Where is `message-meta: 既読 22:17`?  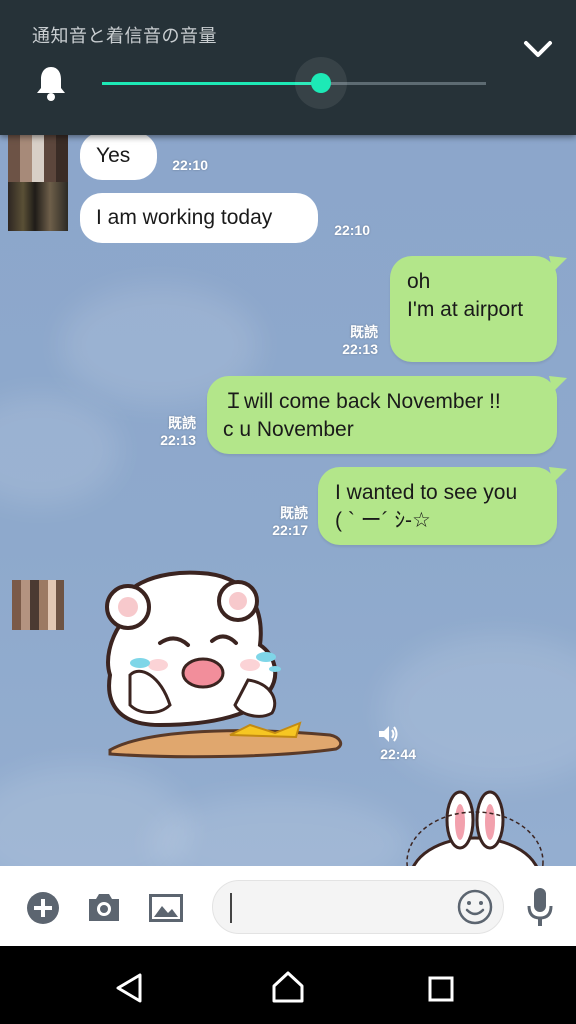 message-meta: 既読 22:17 is located at coordinates (284, 522).